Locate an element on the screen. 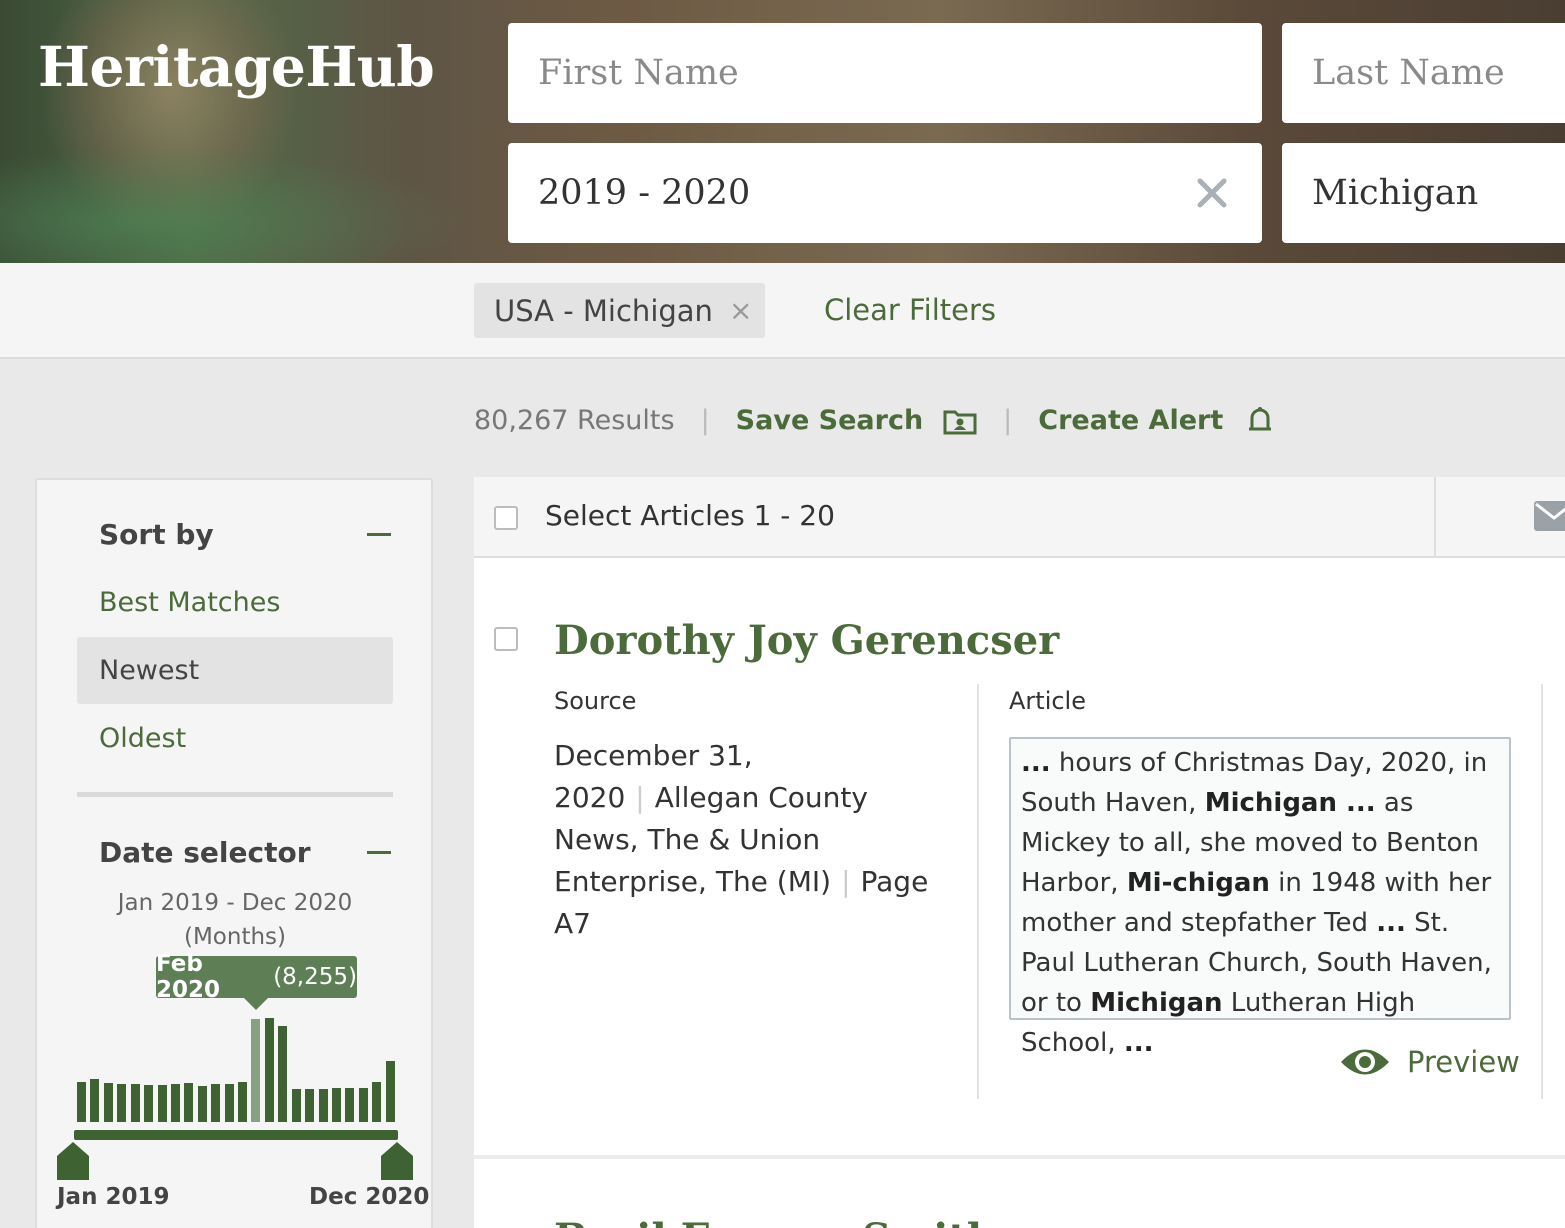  select-articles-label: Select Articles 1 - 20 is located at coordinates (690, 515).